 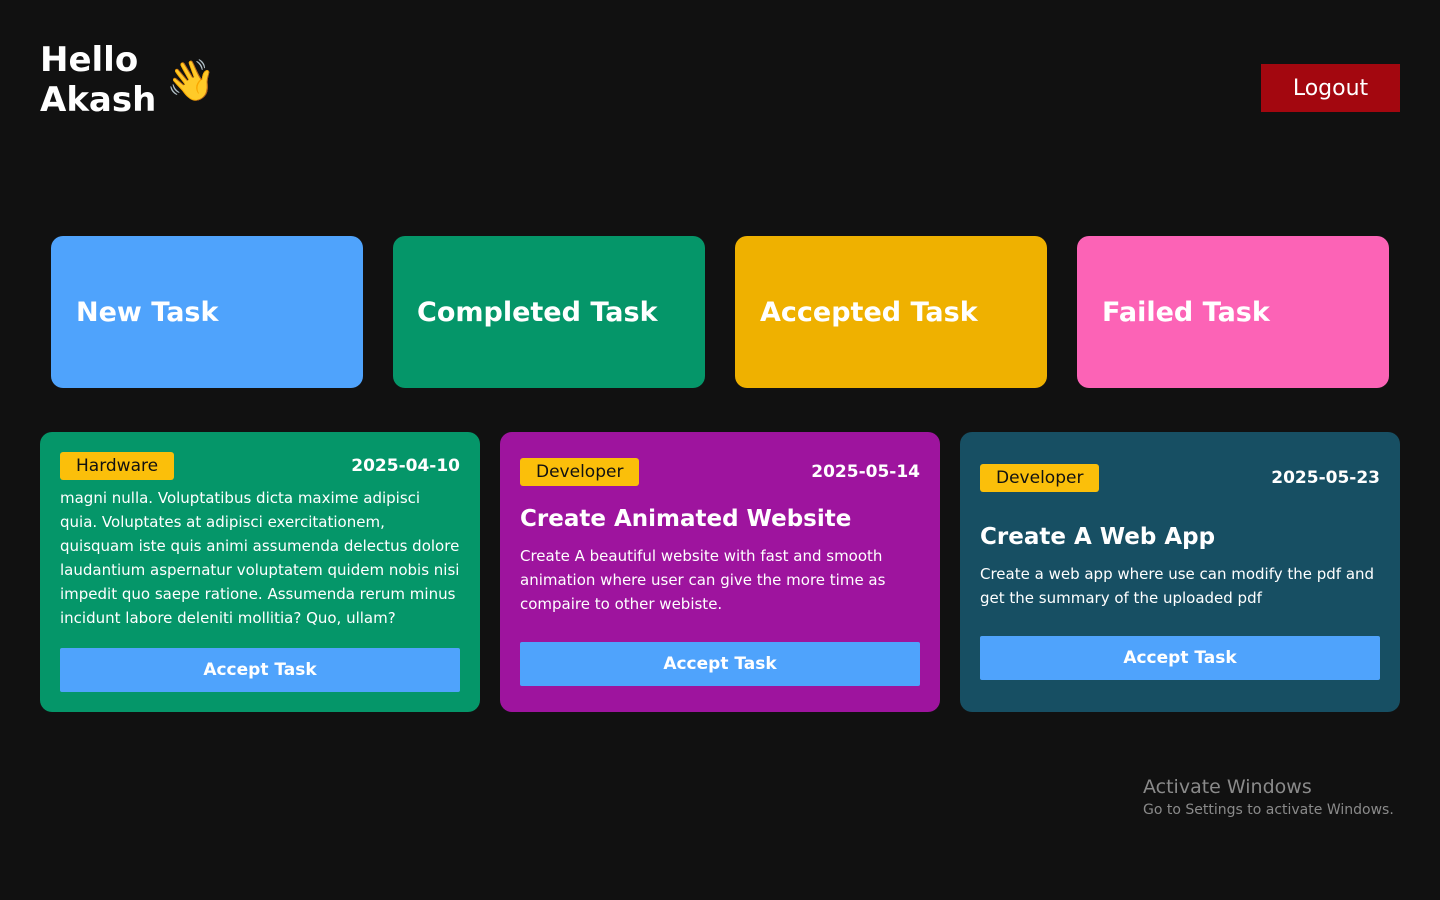 I want to click on stat-label: Completed Task, so click(x=537, y=312).